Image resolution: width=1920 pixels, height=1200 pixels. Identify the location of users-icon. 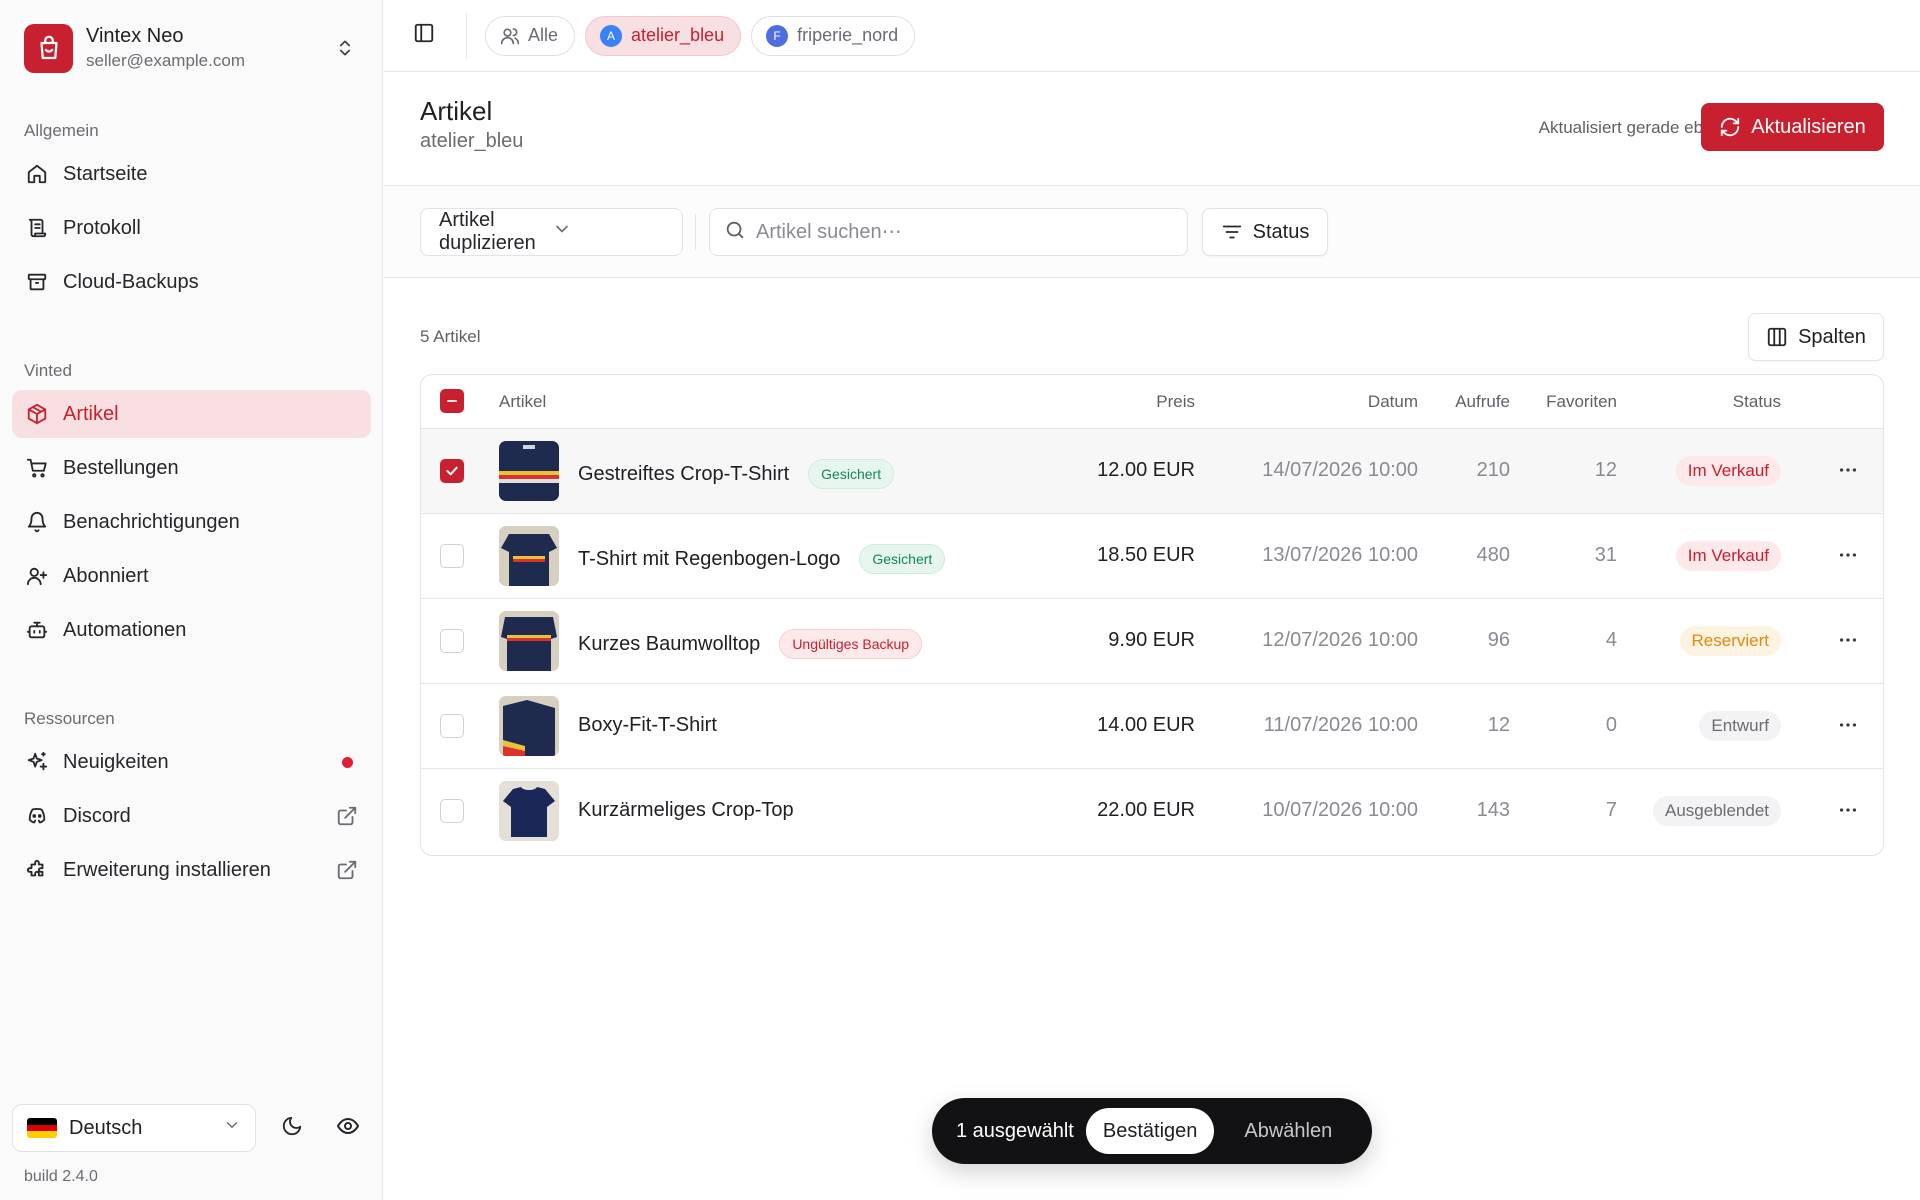
(510, 36).